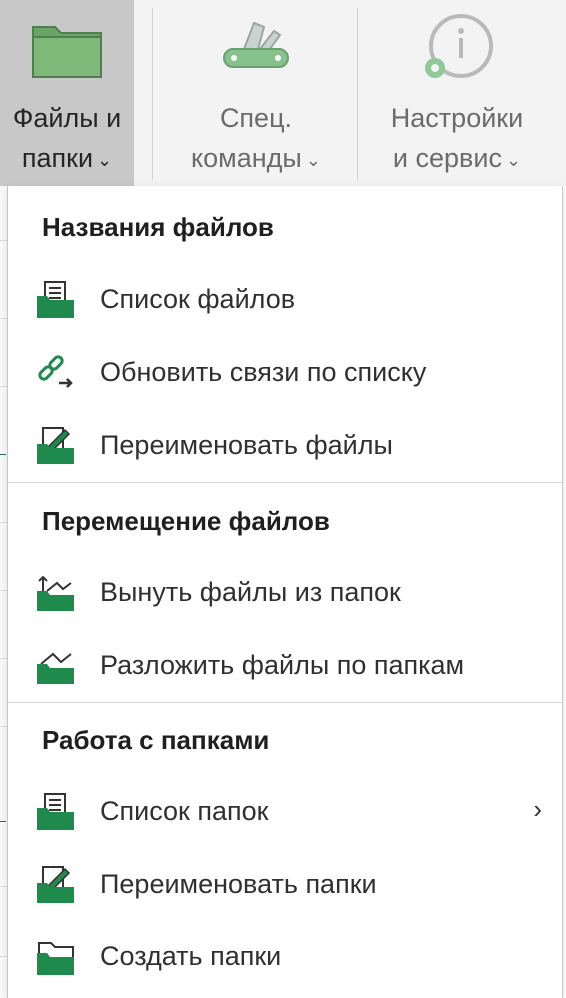  Describe the element at coordinates (67, 118) in the screenshot. I see `files-and-folders-label-1: Файлы и` at that location.